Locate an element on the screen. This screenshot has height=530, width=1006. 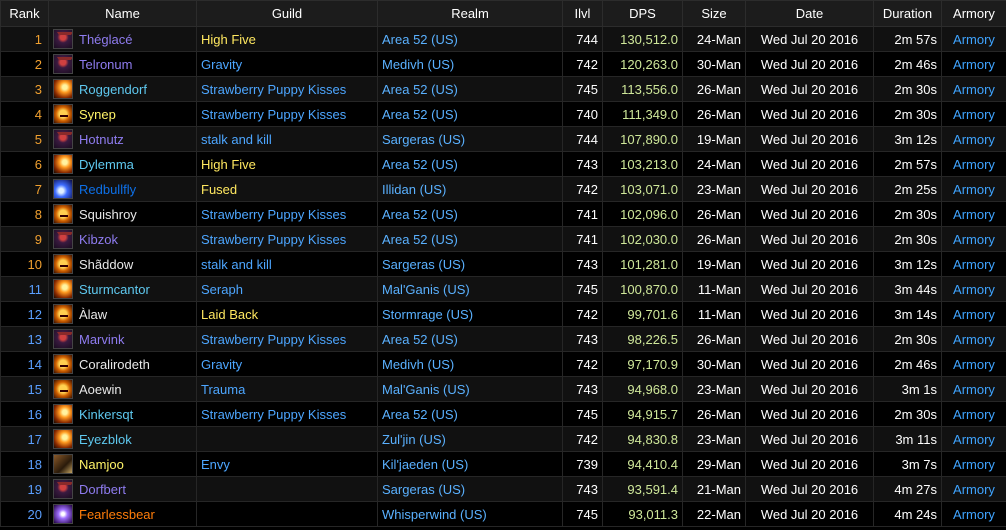
header-ilvl: Ilvl is located at coordinates (582, 13).